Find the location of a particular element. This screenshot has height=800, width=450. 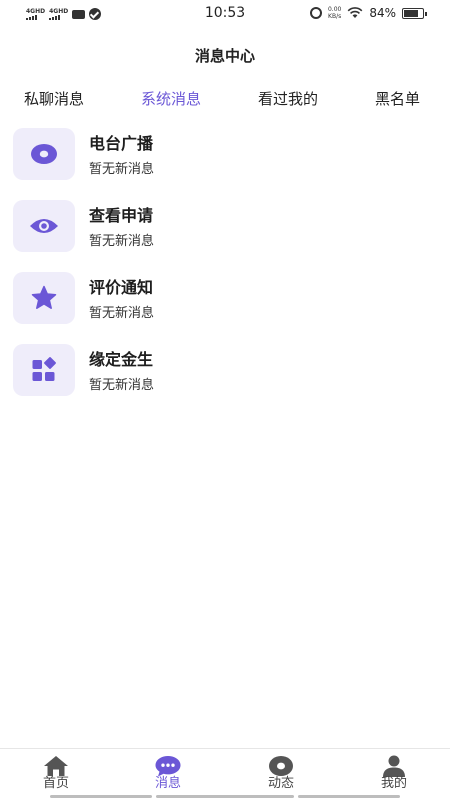

status-bar-right: 0.00 KB/s 84% is located at coordinates (368, 13).